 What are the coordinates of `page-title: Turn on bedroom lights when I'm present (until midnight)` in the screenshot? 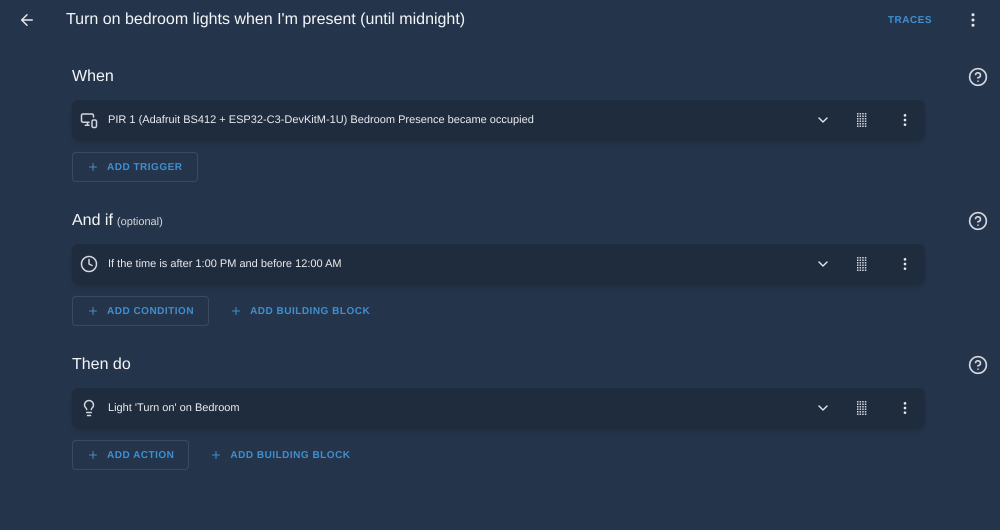 It's located at (266, 20).